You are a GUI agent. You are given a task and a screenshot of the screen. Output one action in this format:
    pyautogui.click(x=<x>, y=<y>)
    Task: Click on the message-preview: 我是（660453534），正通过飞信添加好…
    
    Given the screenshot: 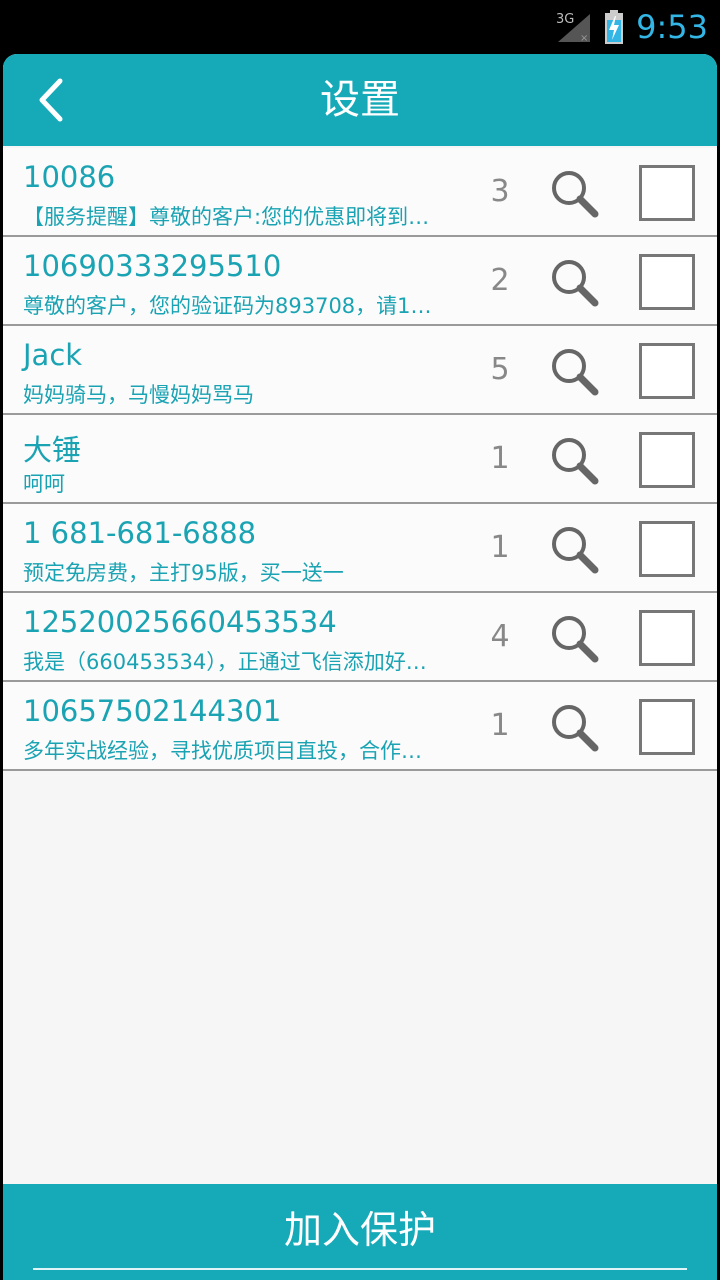 What is the action you would take?
    pyautogui.click(x=225, y=662)
    